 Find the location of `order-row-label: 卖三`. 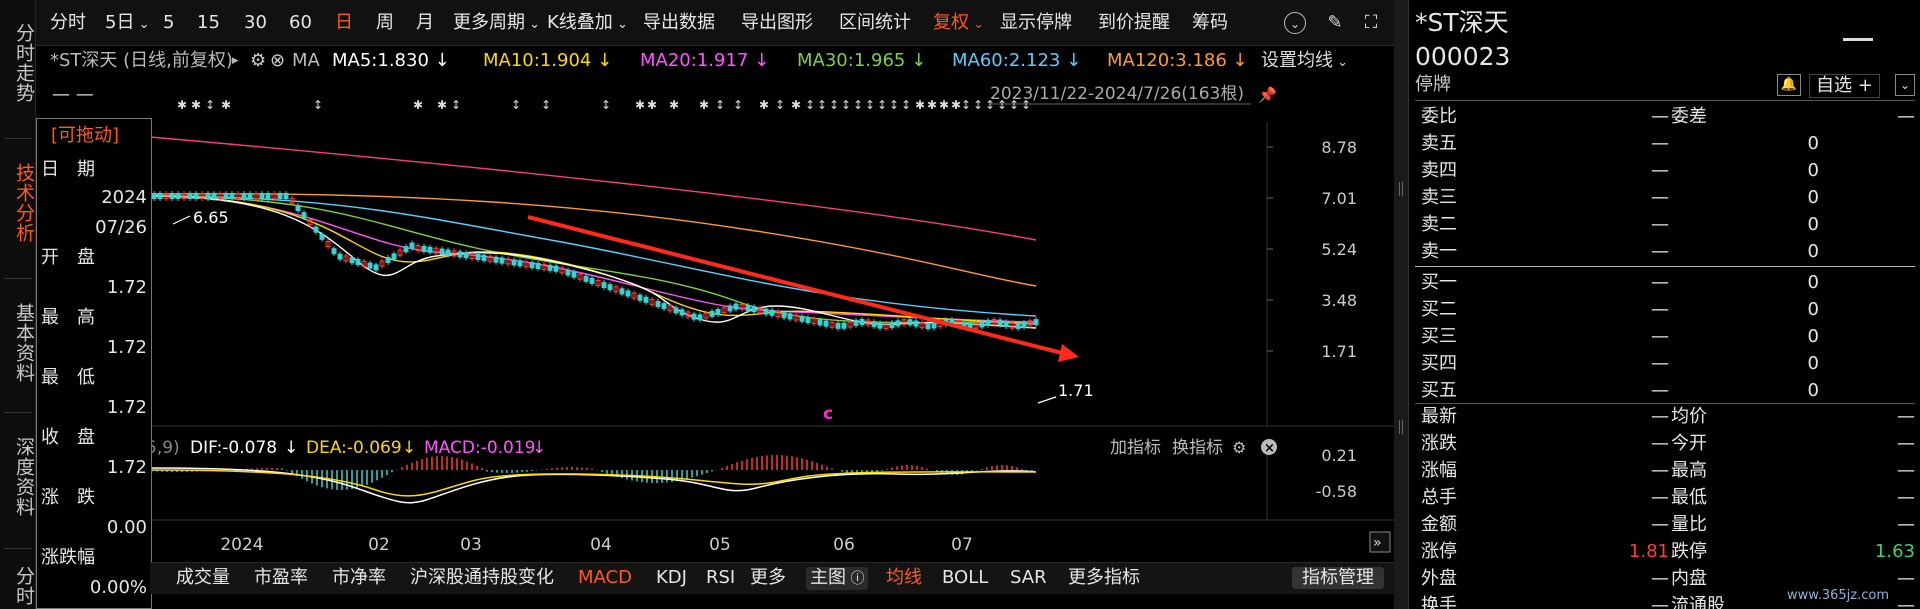

order-row-label: 卖三 is located at coordinates (1439, 197).